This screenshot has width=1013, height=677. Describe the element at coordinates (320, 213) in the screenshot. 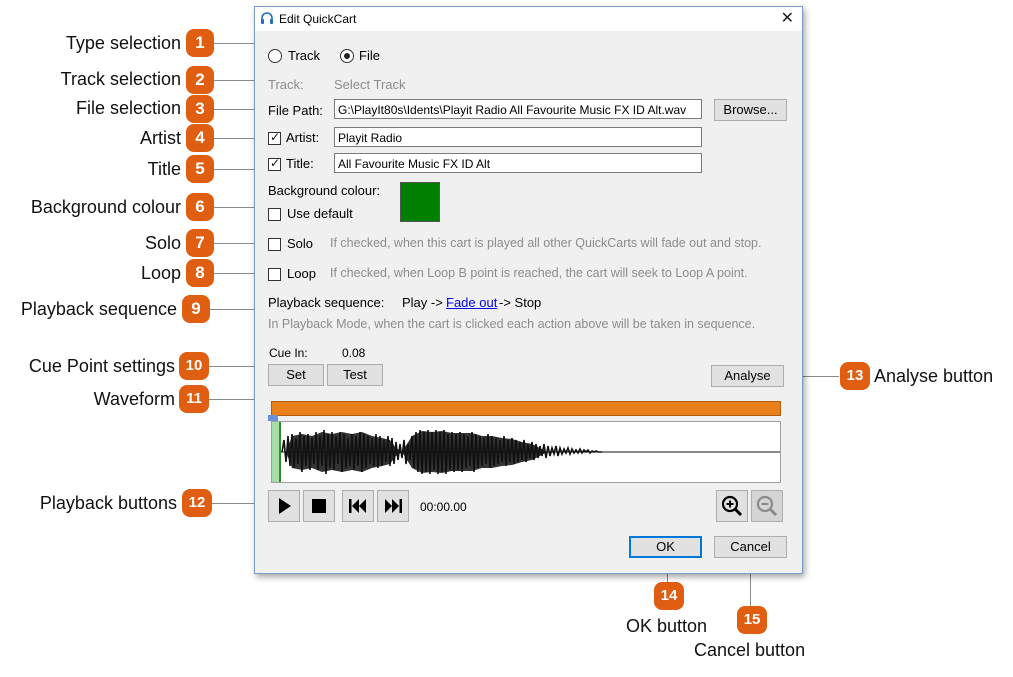

I see `use-default-label: Use default` at that location.